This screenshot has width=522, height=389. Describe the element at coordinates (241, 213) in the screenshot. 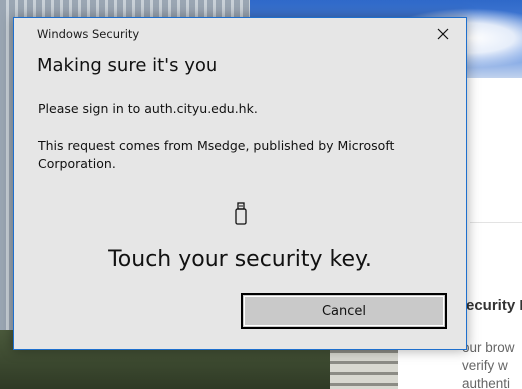

I see `usb-security-key-icon` at that location.